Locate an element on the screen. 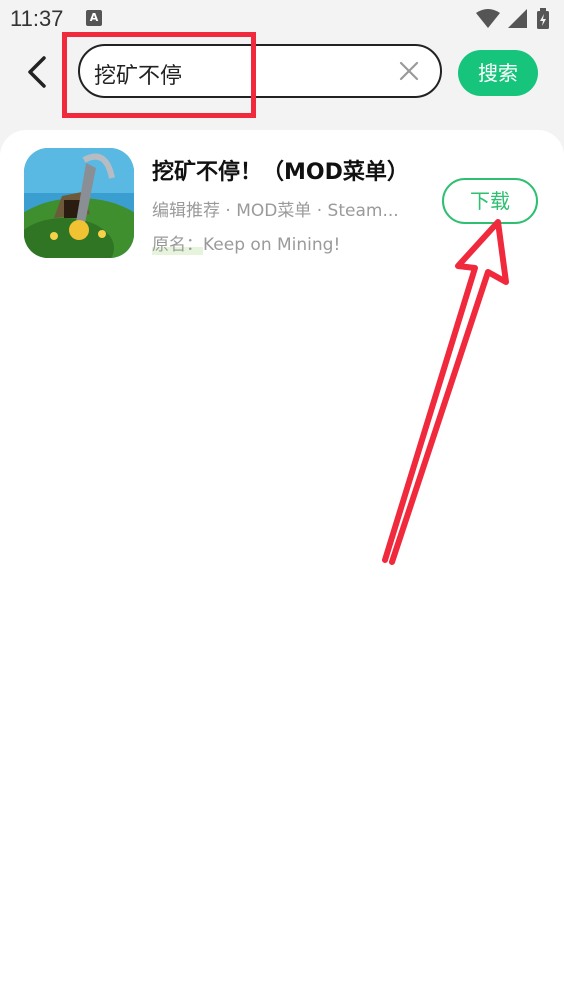 The image size is (564, 1004). search-header: 挖矿不停 搜索 is located at coordinates (282, 77).